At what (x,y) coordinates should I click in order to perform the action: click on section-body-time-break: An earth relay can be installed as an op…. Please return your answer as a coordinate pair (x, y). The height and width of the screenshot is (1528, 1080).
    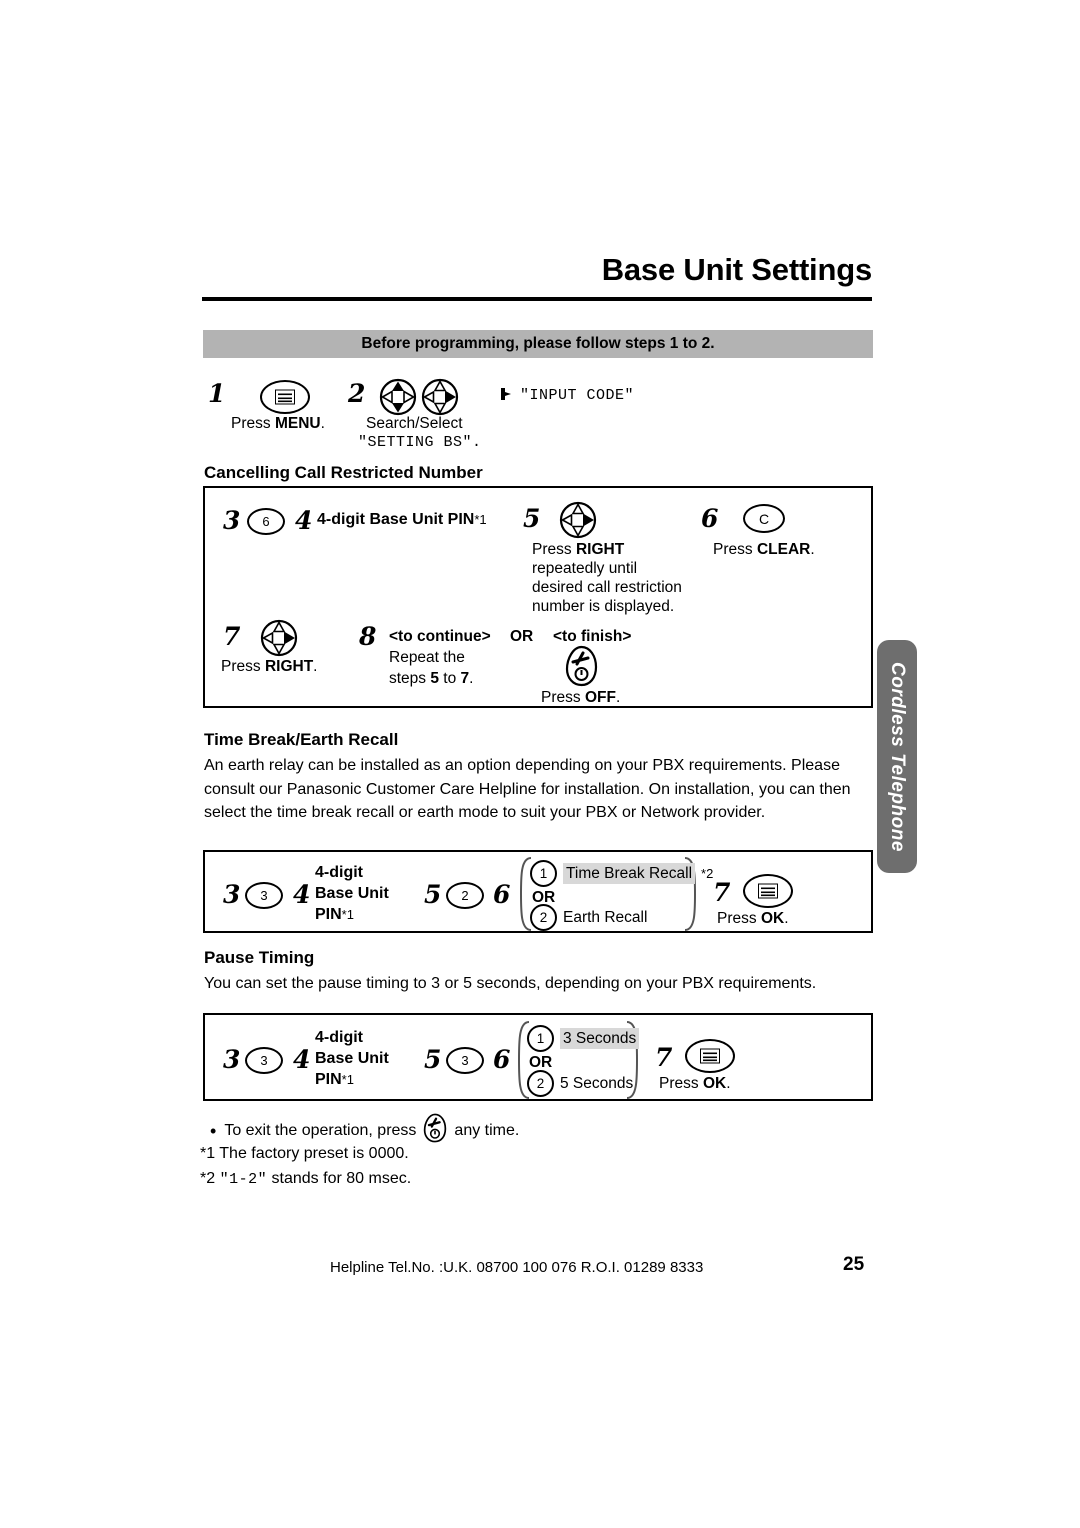
    Looking at the image, I should click on (527, 789).